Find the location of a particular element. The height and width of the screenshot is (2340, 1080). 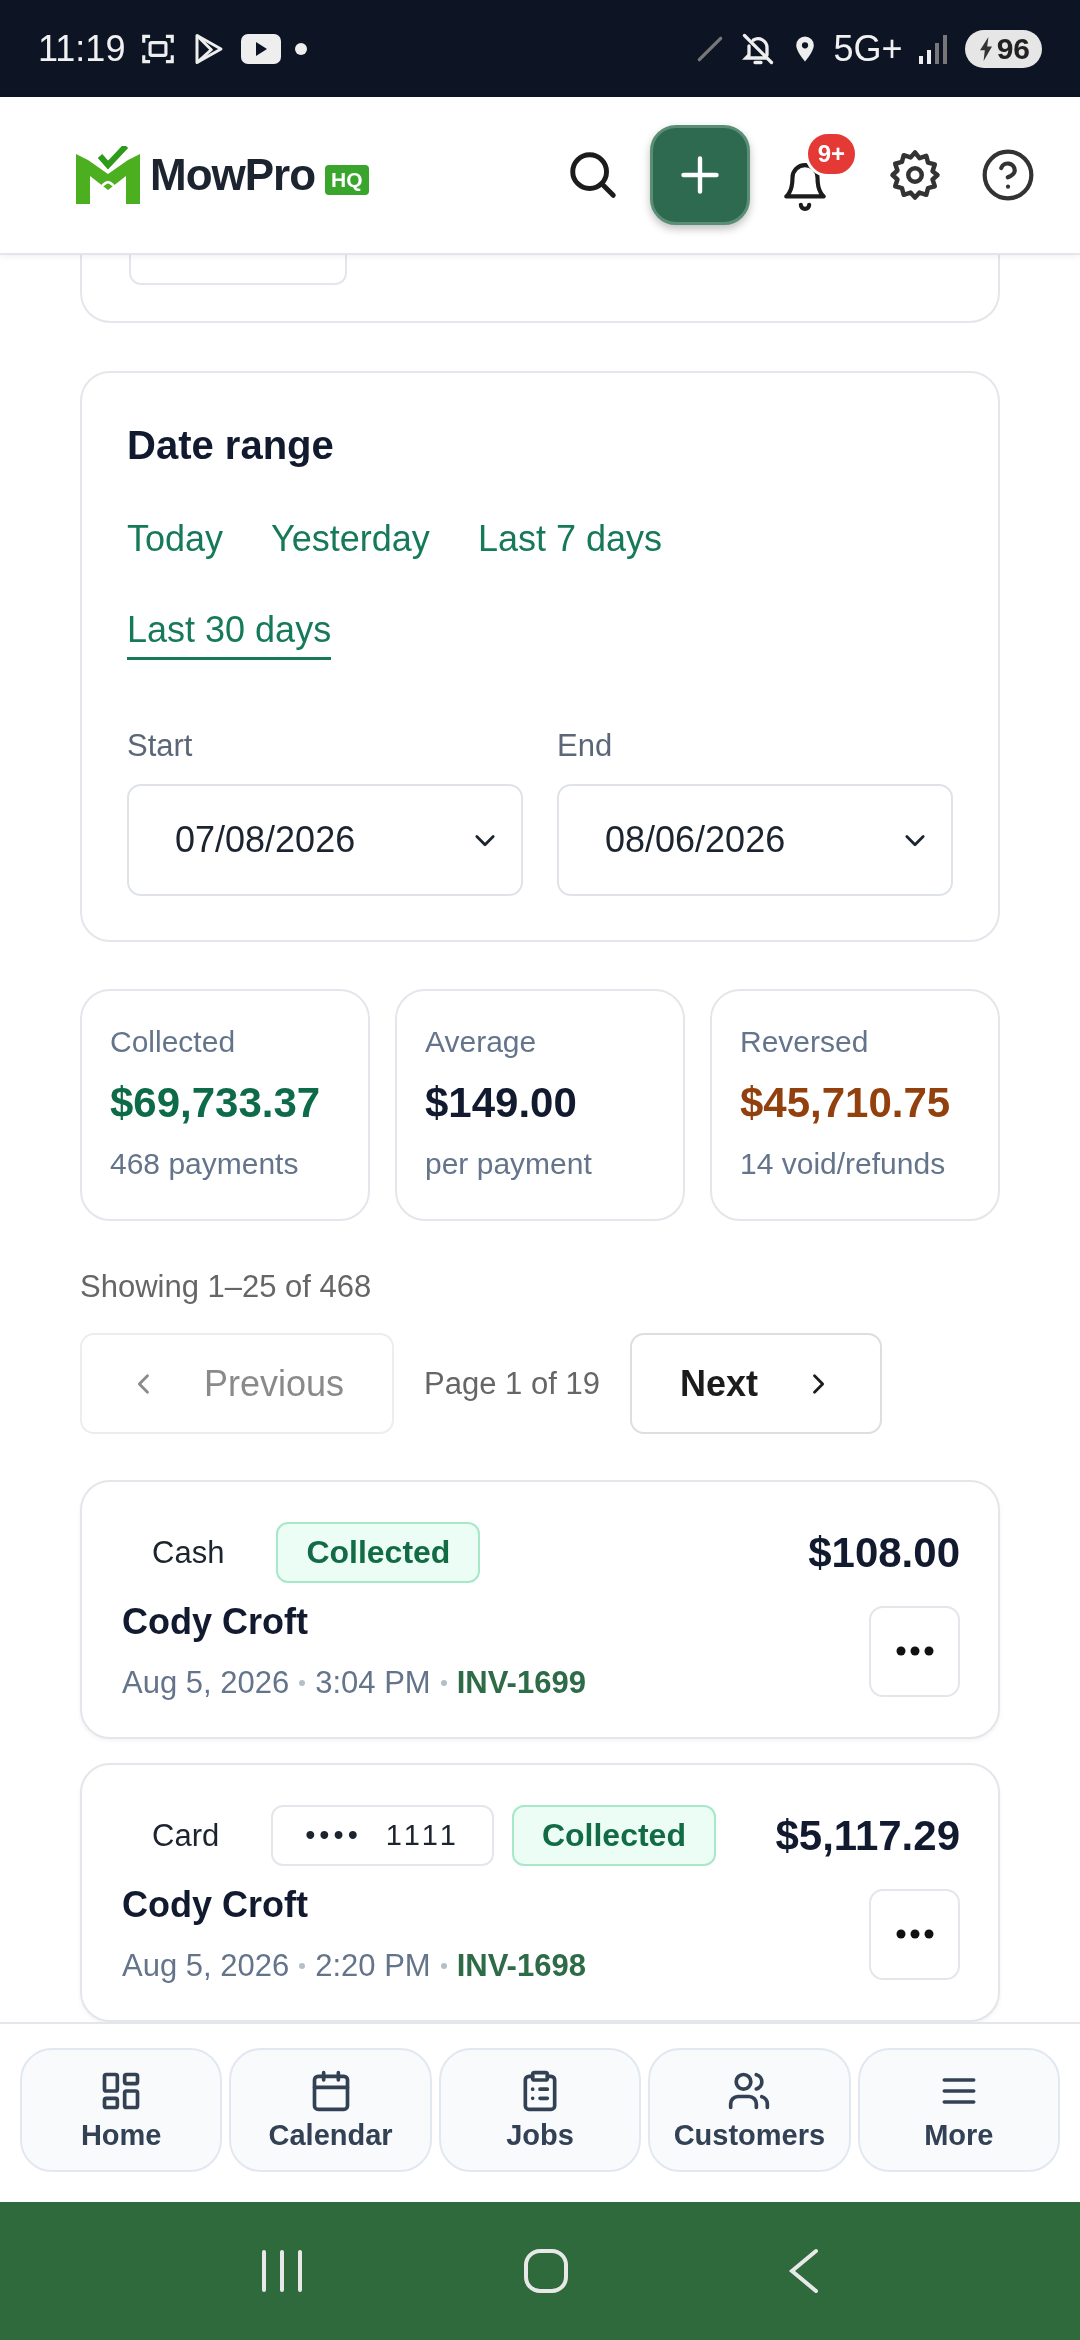

payment-amount: $5,117.29 is located at coordinates (867, 1835).